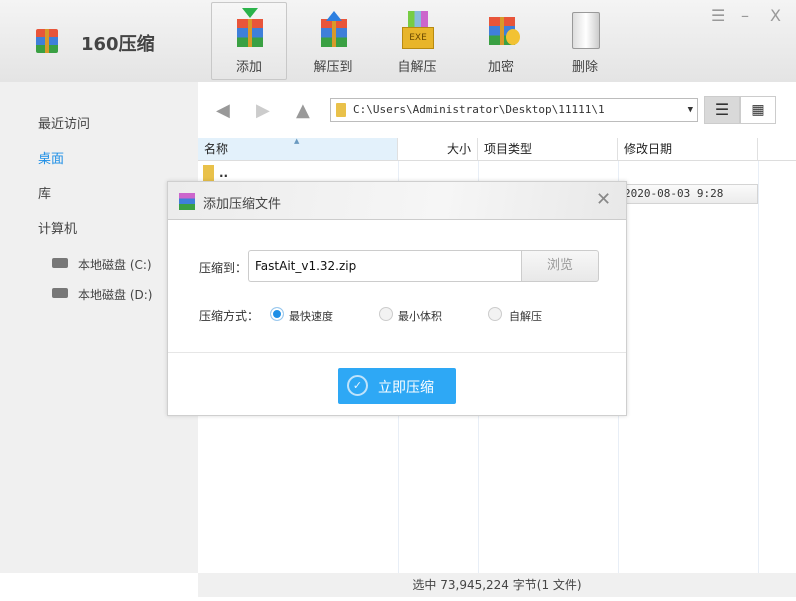 This screenshot has width=796, height=601. I want to click on compress-now-label: 立即压缩, so click(406, 388).